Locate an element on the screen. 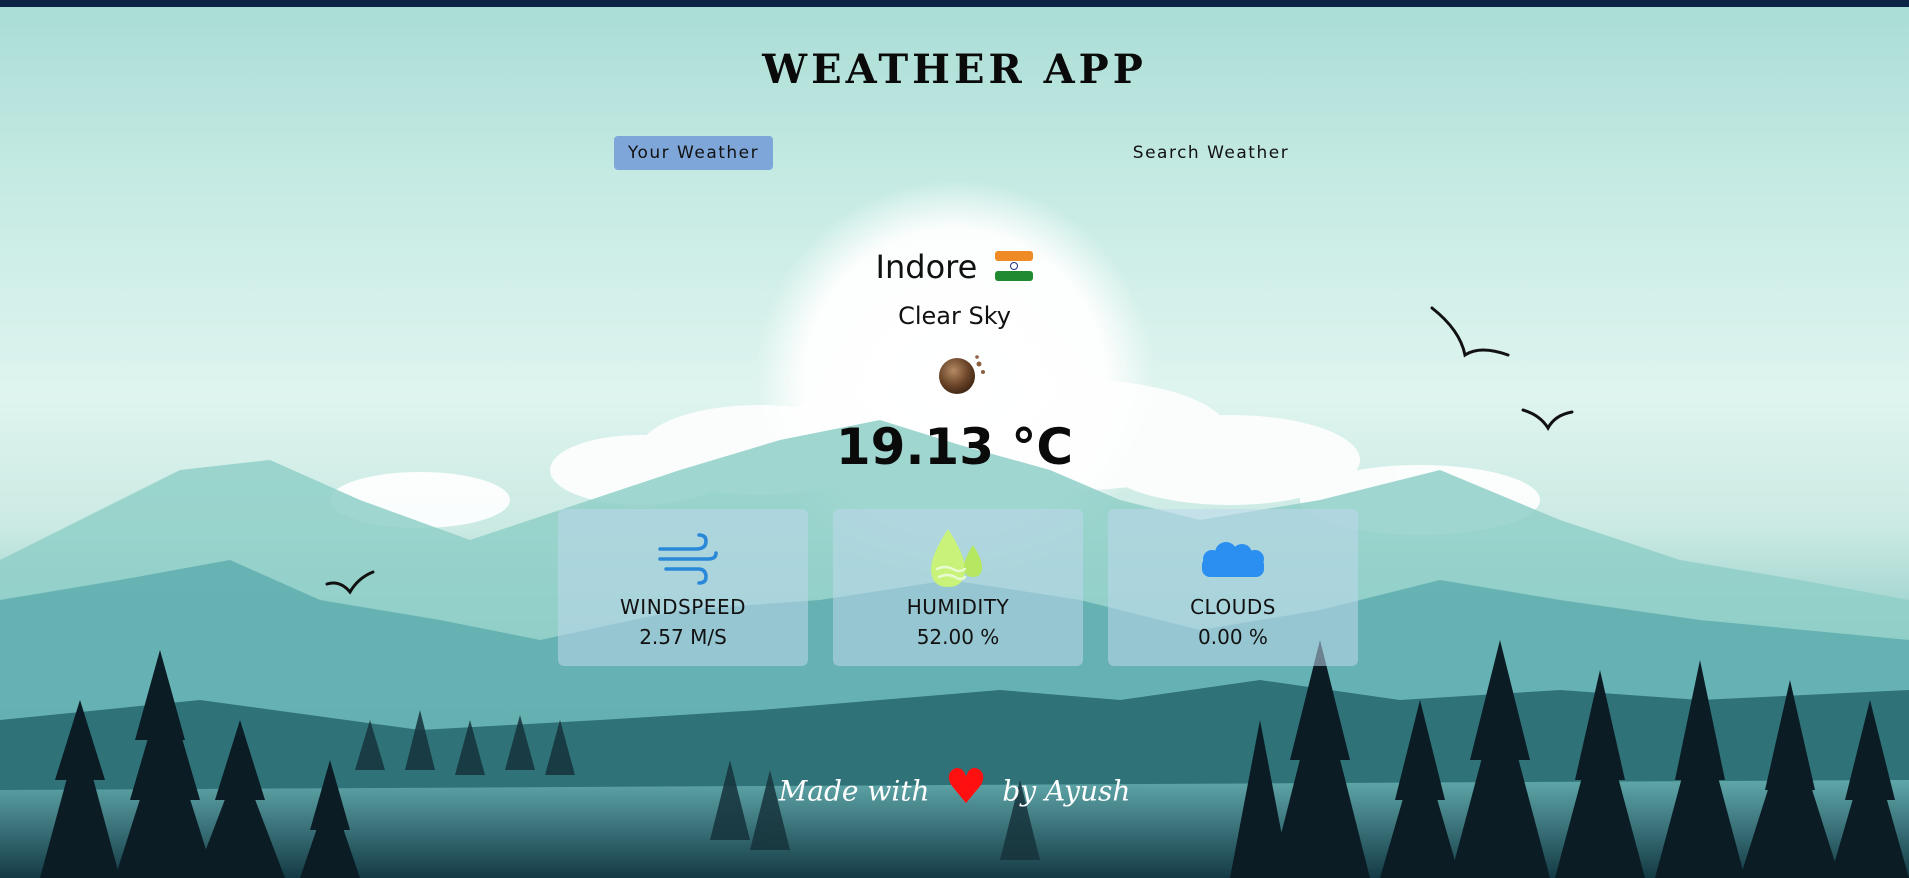 This screenshot has width=1909, height=878. city-name: Indore is located at coordinates (926, 267).